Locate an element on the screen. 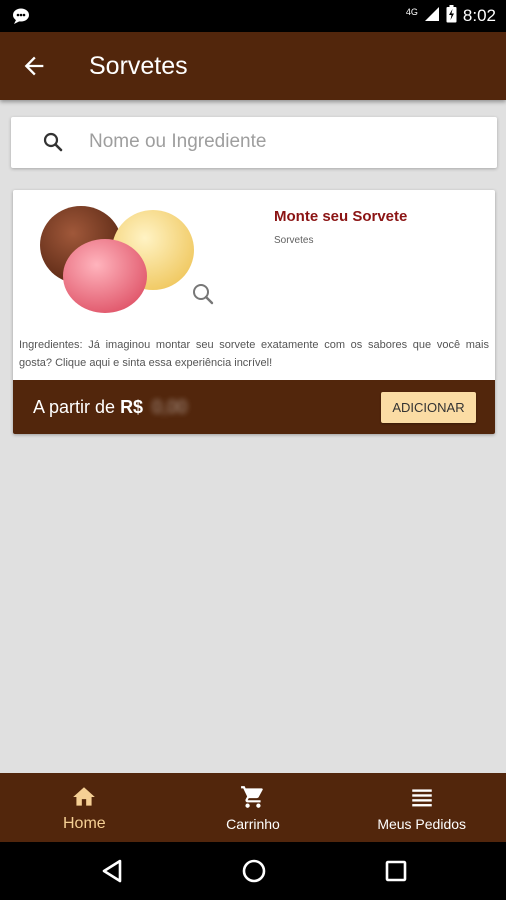  system-navigation-bar is located at coordinates (253, 871).